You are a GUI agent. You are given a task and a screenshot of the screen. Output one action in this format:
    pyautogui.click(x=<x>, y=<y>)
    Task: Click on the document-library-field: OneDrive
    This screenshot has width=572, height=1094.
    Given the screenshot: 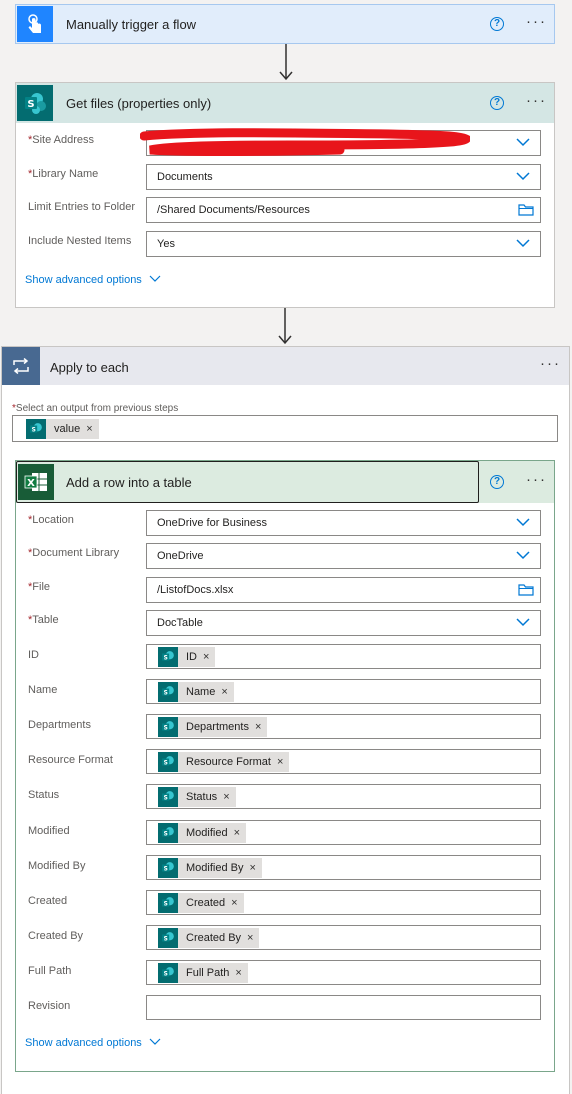 What is the action you would take?
    pyautogui.click(x=343, y=556)
    